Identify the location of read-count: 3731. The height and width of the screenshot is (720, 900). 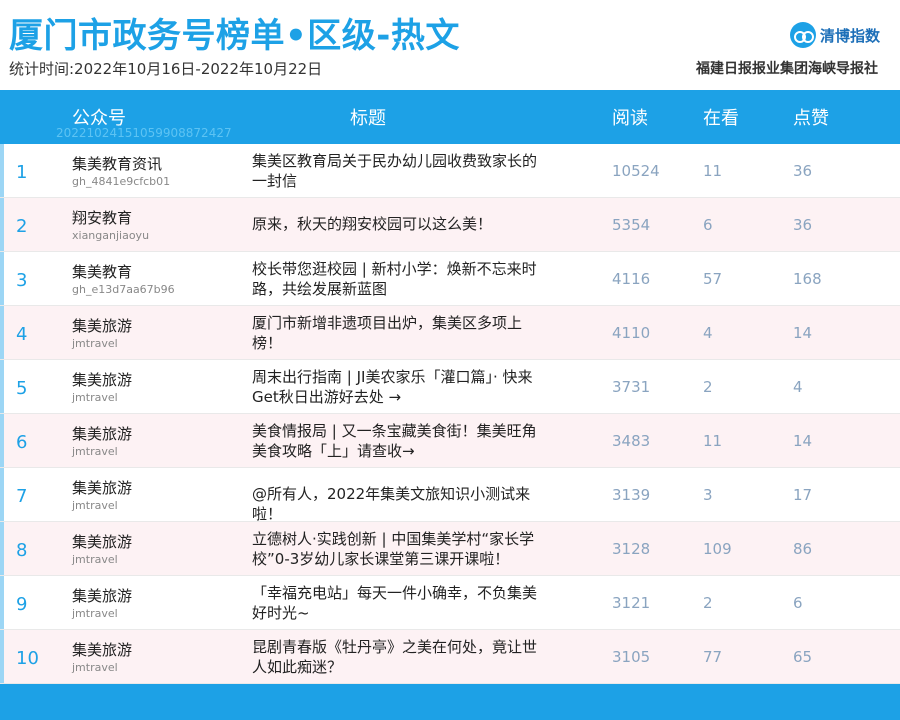
(631, 387).